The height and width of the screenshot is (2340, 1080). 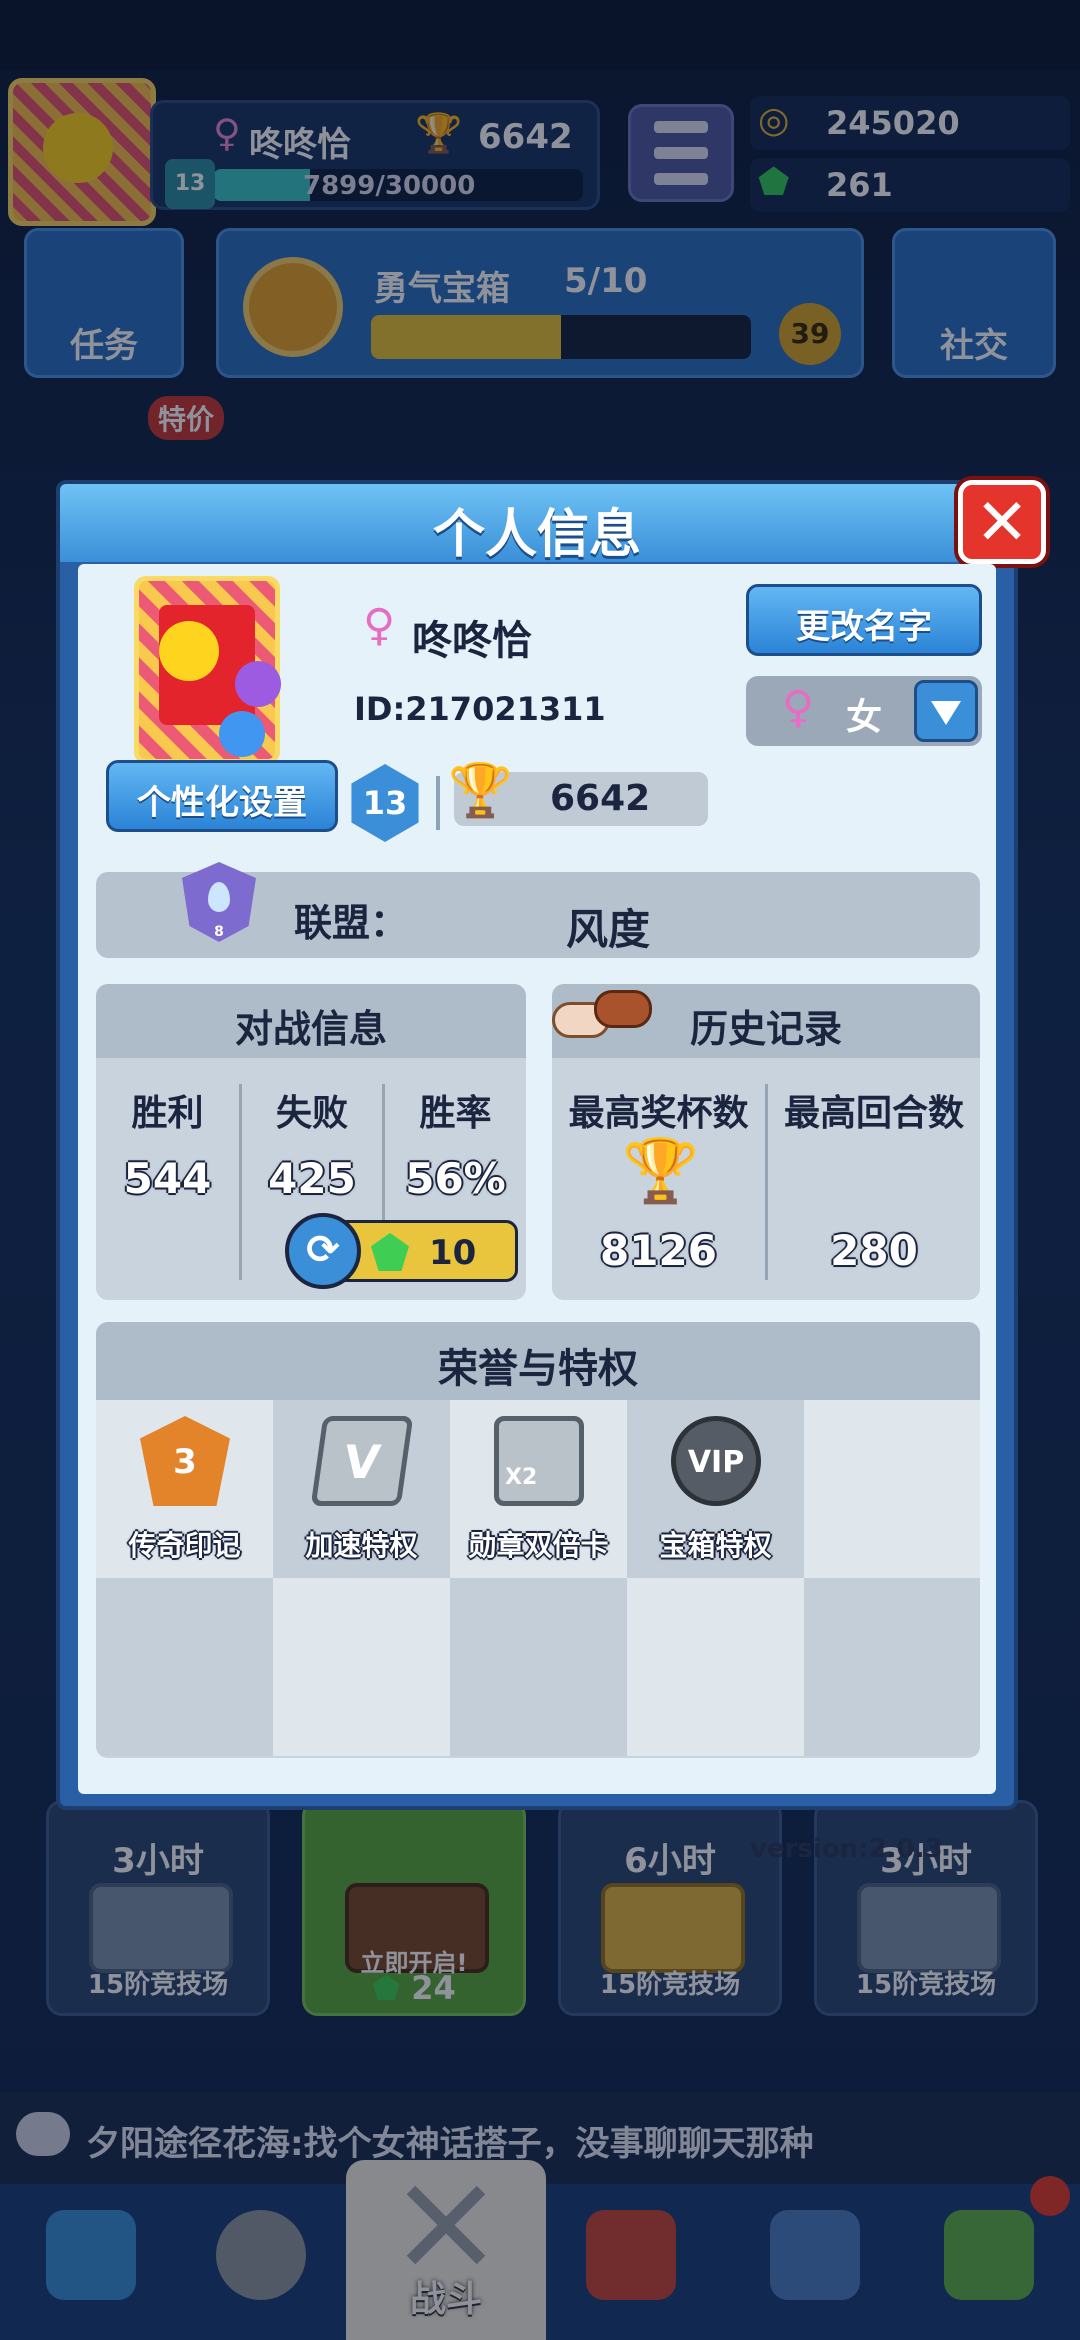 I want to click on level-badge: 13, so click(x=385, y=803).